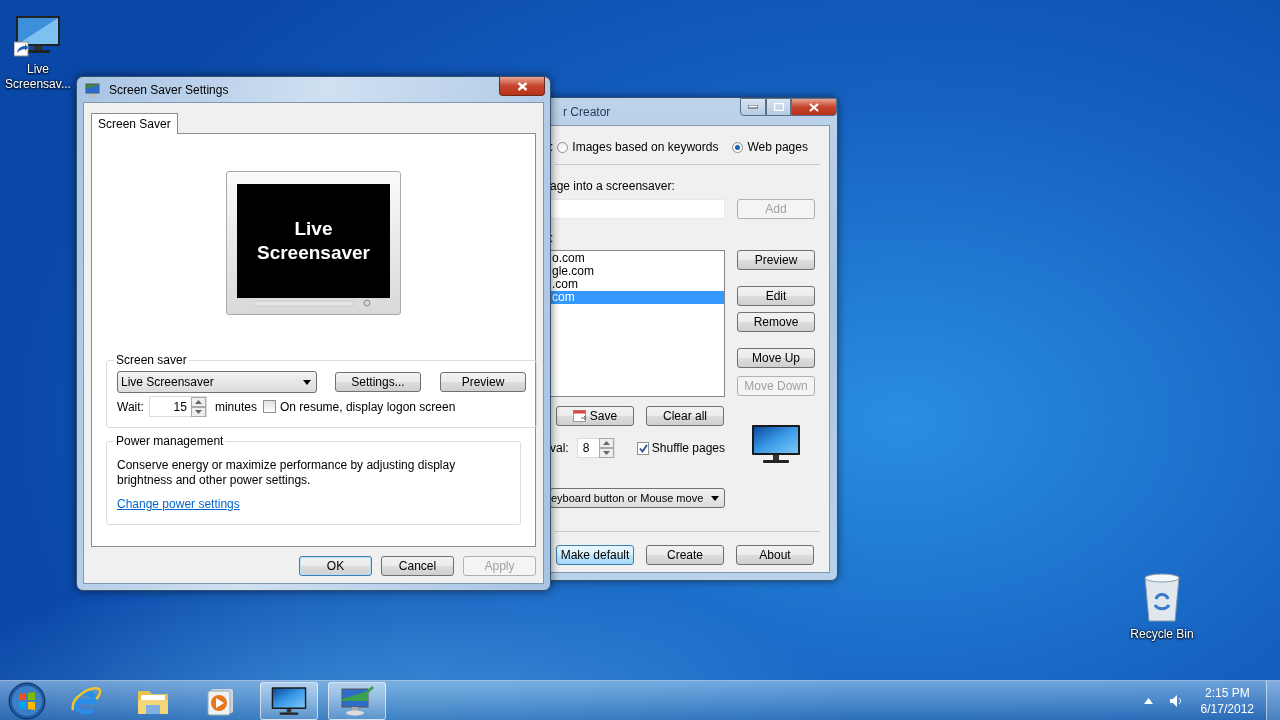 The height and width of the screenshot is (720, 1280). What do you see at coordinates (595, 416) in the screenshot?
I see `save-button: Save` at bounding box center [595, 416].